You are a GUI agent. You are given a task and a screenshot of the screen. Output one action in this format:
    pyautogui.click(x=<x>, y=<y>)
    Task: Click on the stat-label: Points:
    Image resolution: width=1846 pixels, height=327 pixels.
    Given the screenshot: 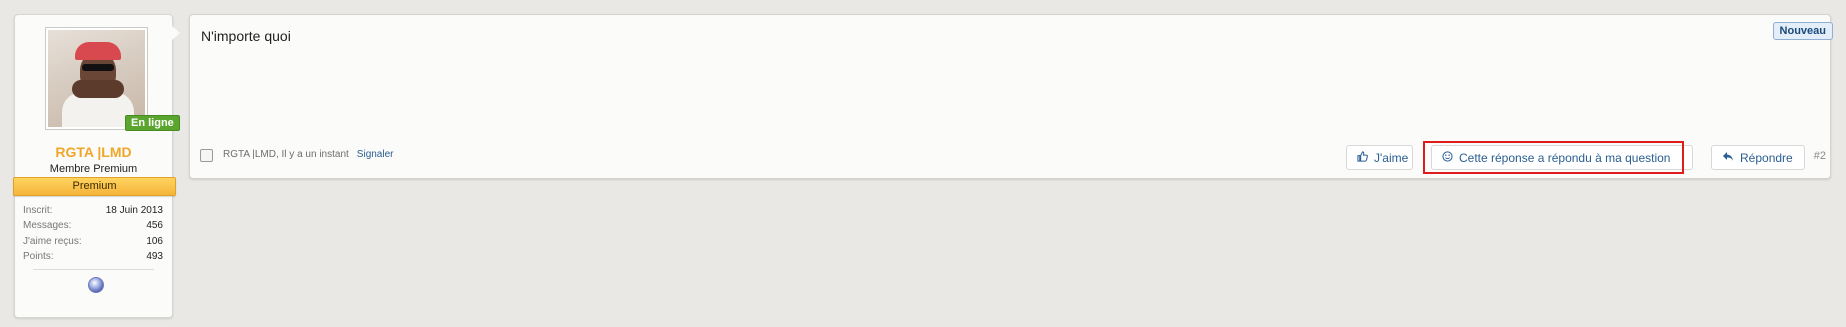 What is the action you would take?
    pyautogui.click(x=38, y=256)
    